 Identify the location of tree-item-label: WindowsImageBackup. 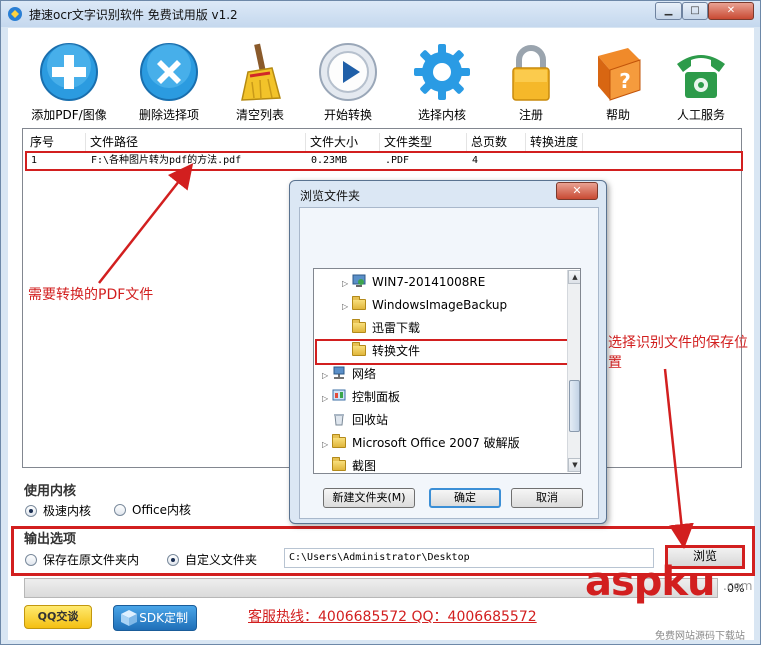
(440, 305).